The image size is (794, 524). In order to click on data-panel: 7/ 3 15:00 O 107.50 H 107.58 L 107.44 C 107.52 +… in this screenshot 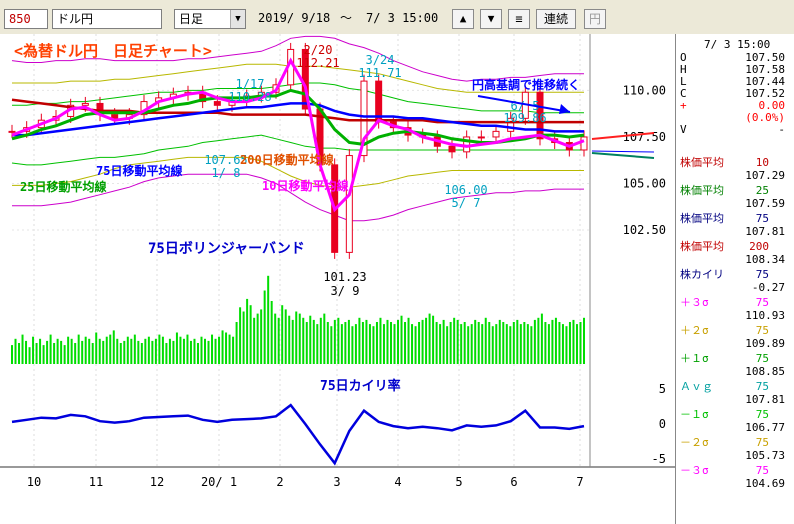, I will do `click(734, 279)`.